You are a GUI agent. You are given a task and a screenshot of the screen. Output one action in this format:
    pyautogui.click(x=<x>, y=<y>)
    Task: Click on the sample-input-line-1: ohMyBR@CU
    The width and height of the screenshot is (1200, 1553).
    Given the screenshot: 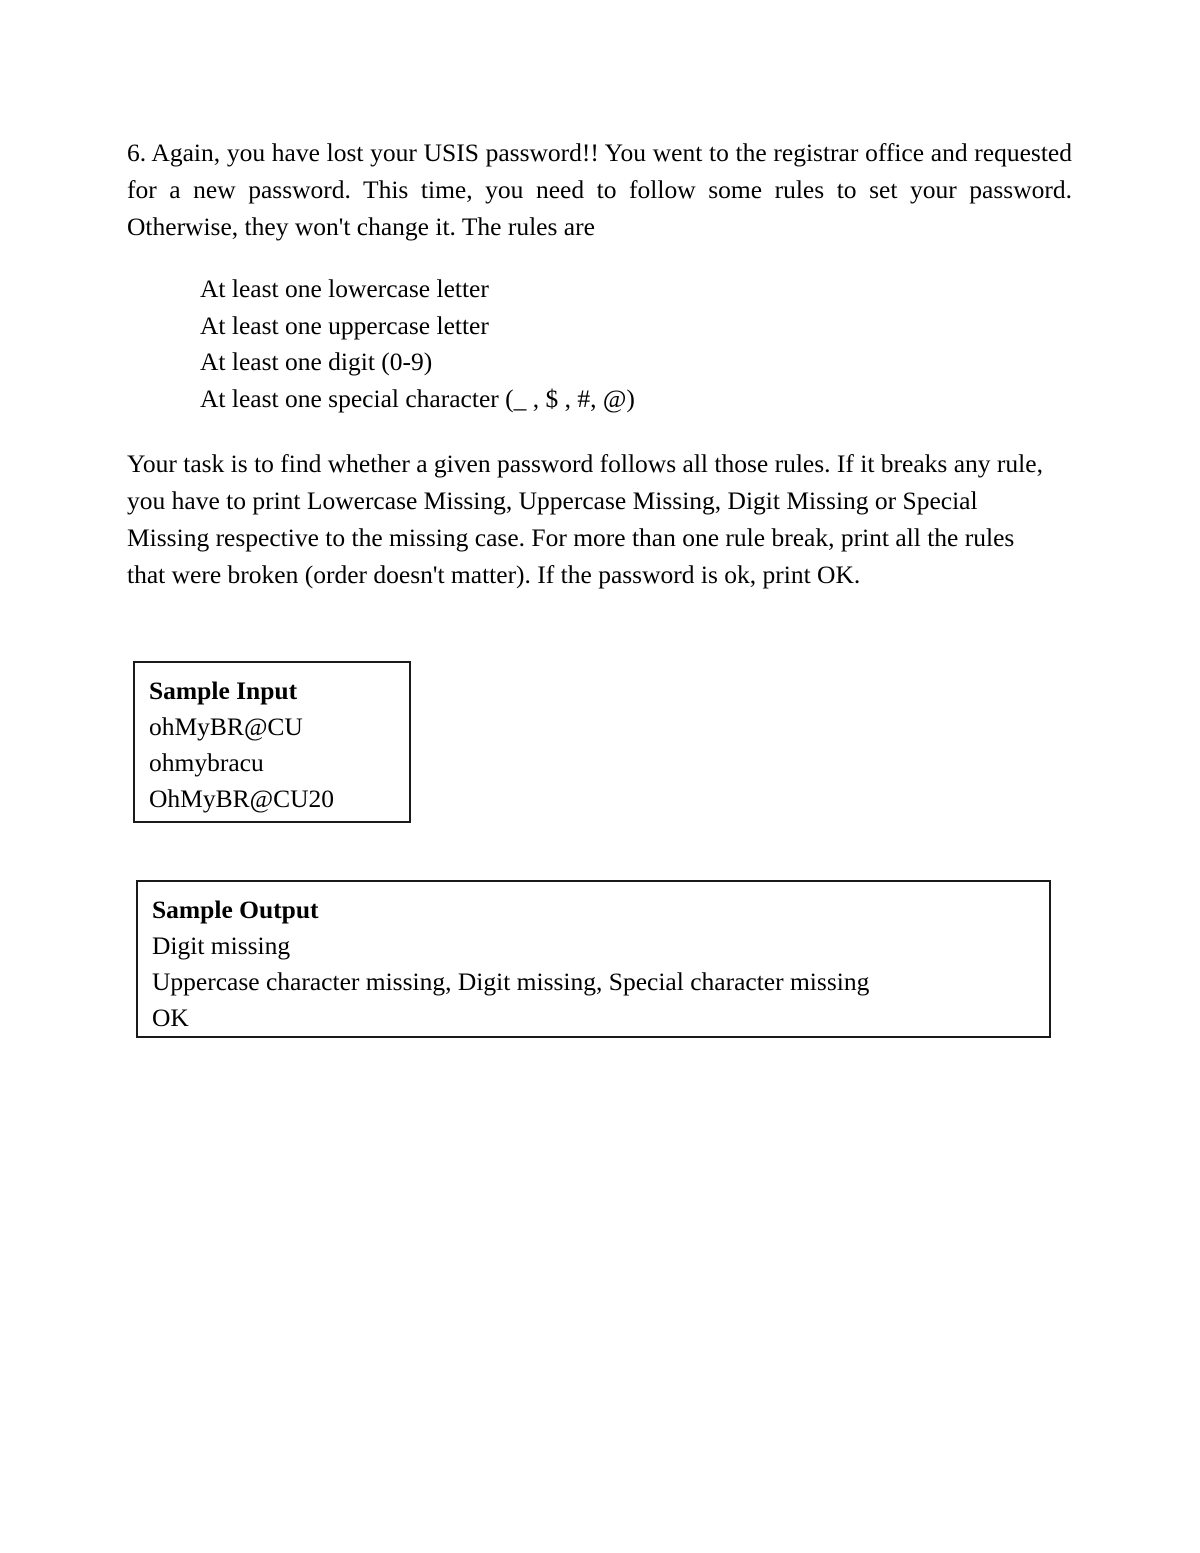 What is the action you would take?
    pyautogui.click(x=226, y=726)
    